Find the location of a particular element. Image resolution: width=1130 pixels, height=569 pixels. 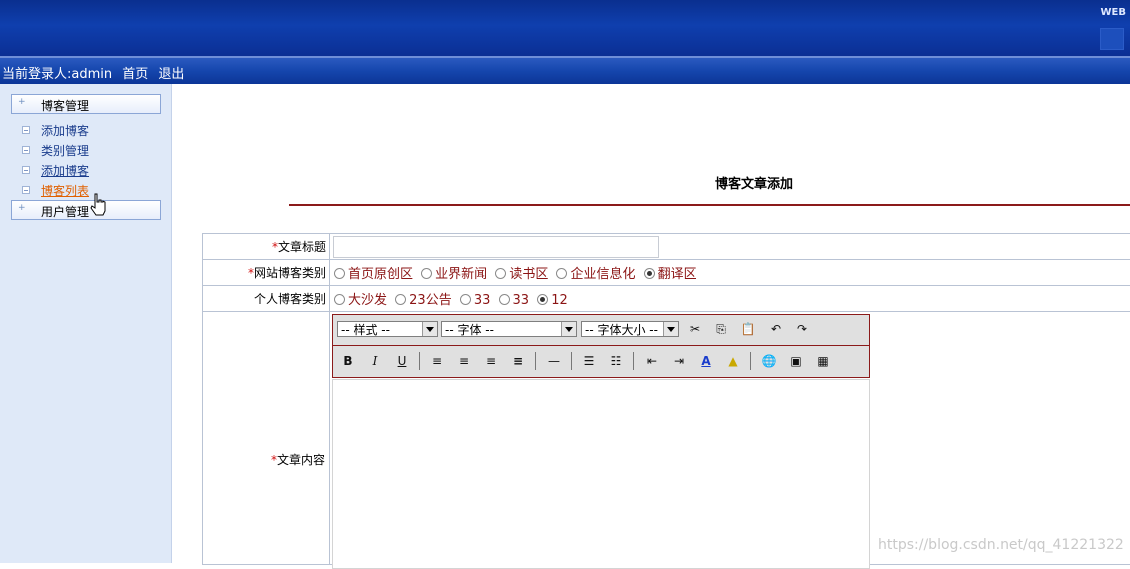

brand-text: WEB is located at coordinates (1113, 12).